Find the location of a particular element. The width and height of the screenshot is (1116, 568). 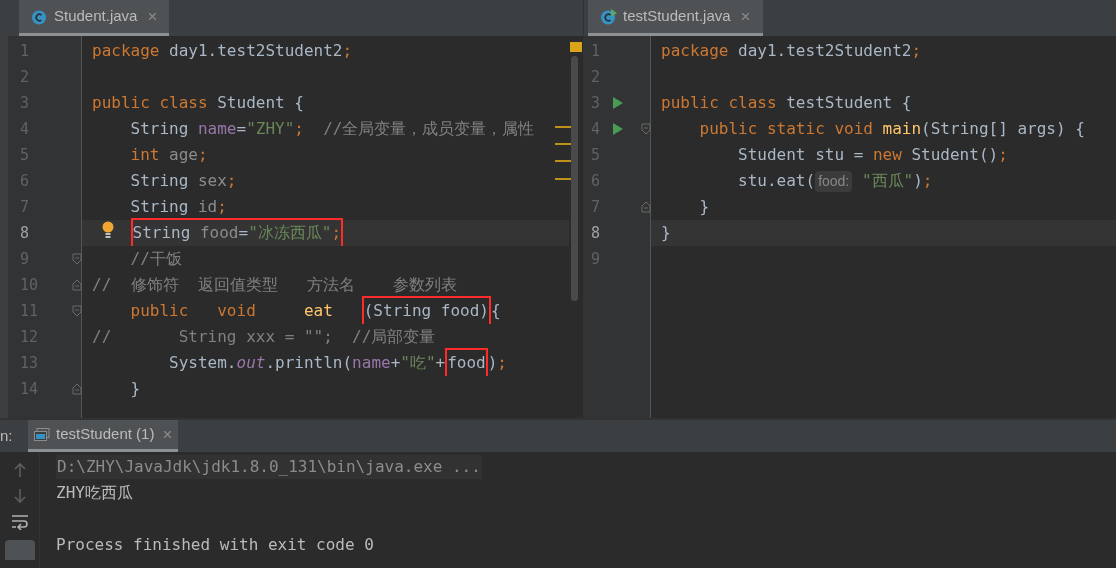

code-token: // String xxx = ""; //局部变量 is located at coordinates (264, 337).